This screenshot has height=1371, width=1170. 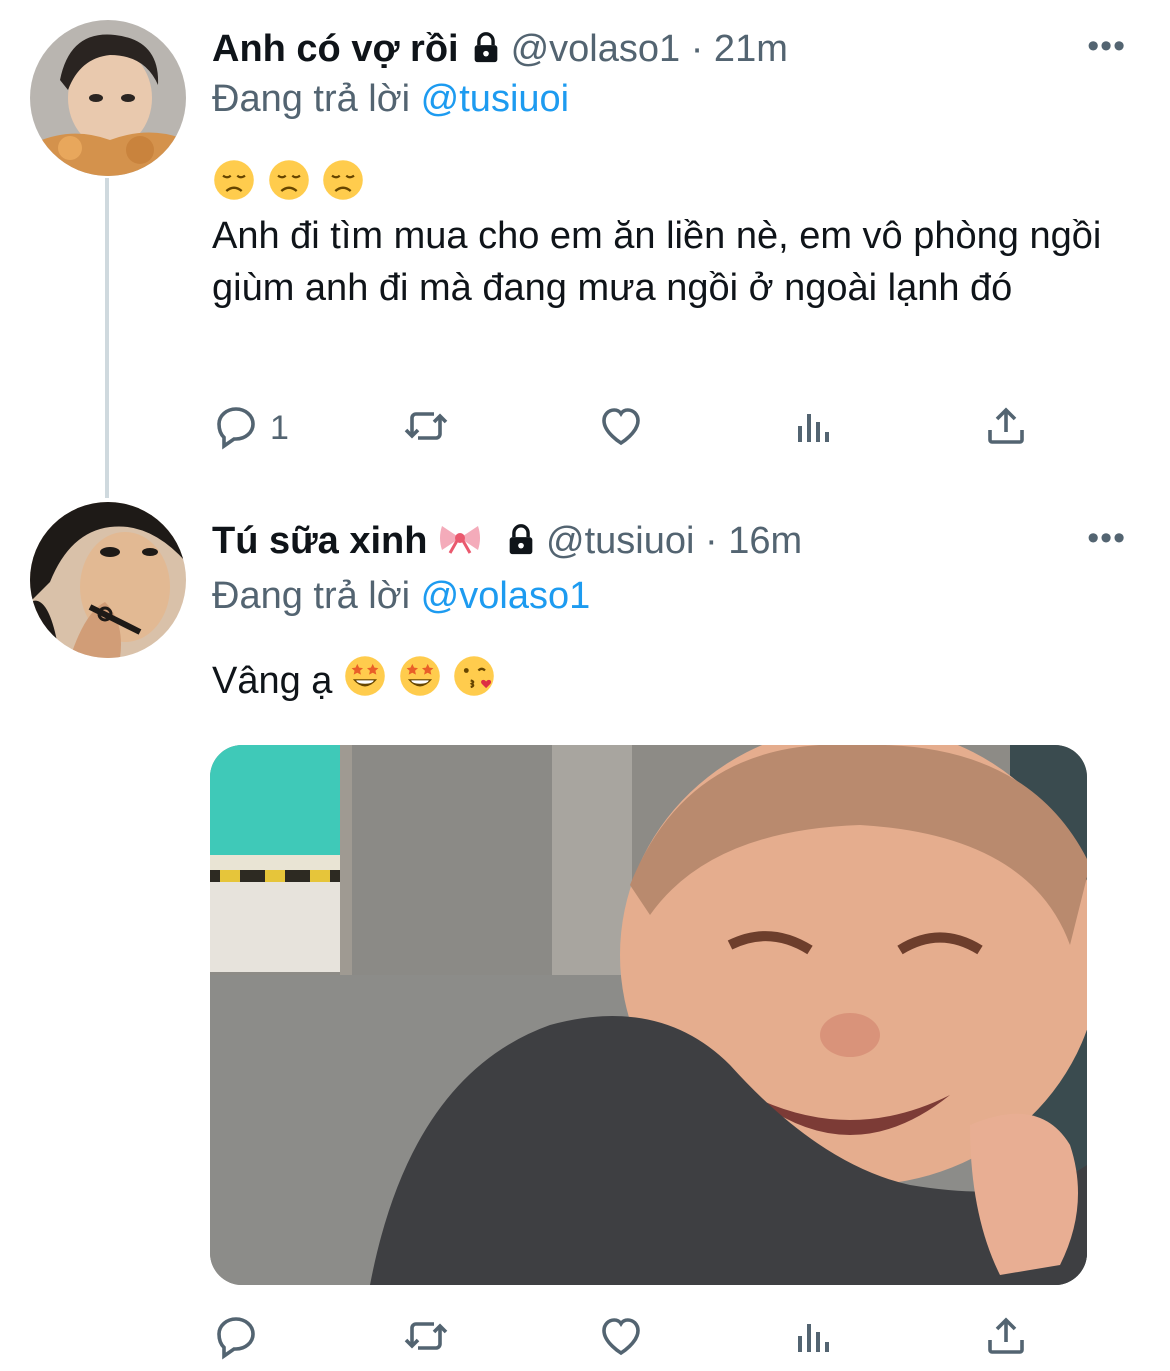 What do you see at coordinates (107, 338) in the screenshot?
I see `thread-connector-line` at bounding box center [107, 338].